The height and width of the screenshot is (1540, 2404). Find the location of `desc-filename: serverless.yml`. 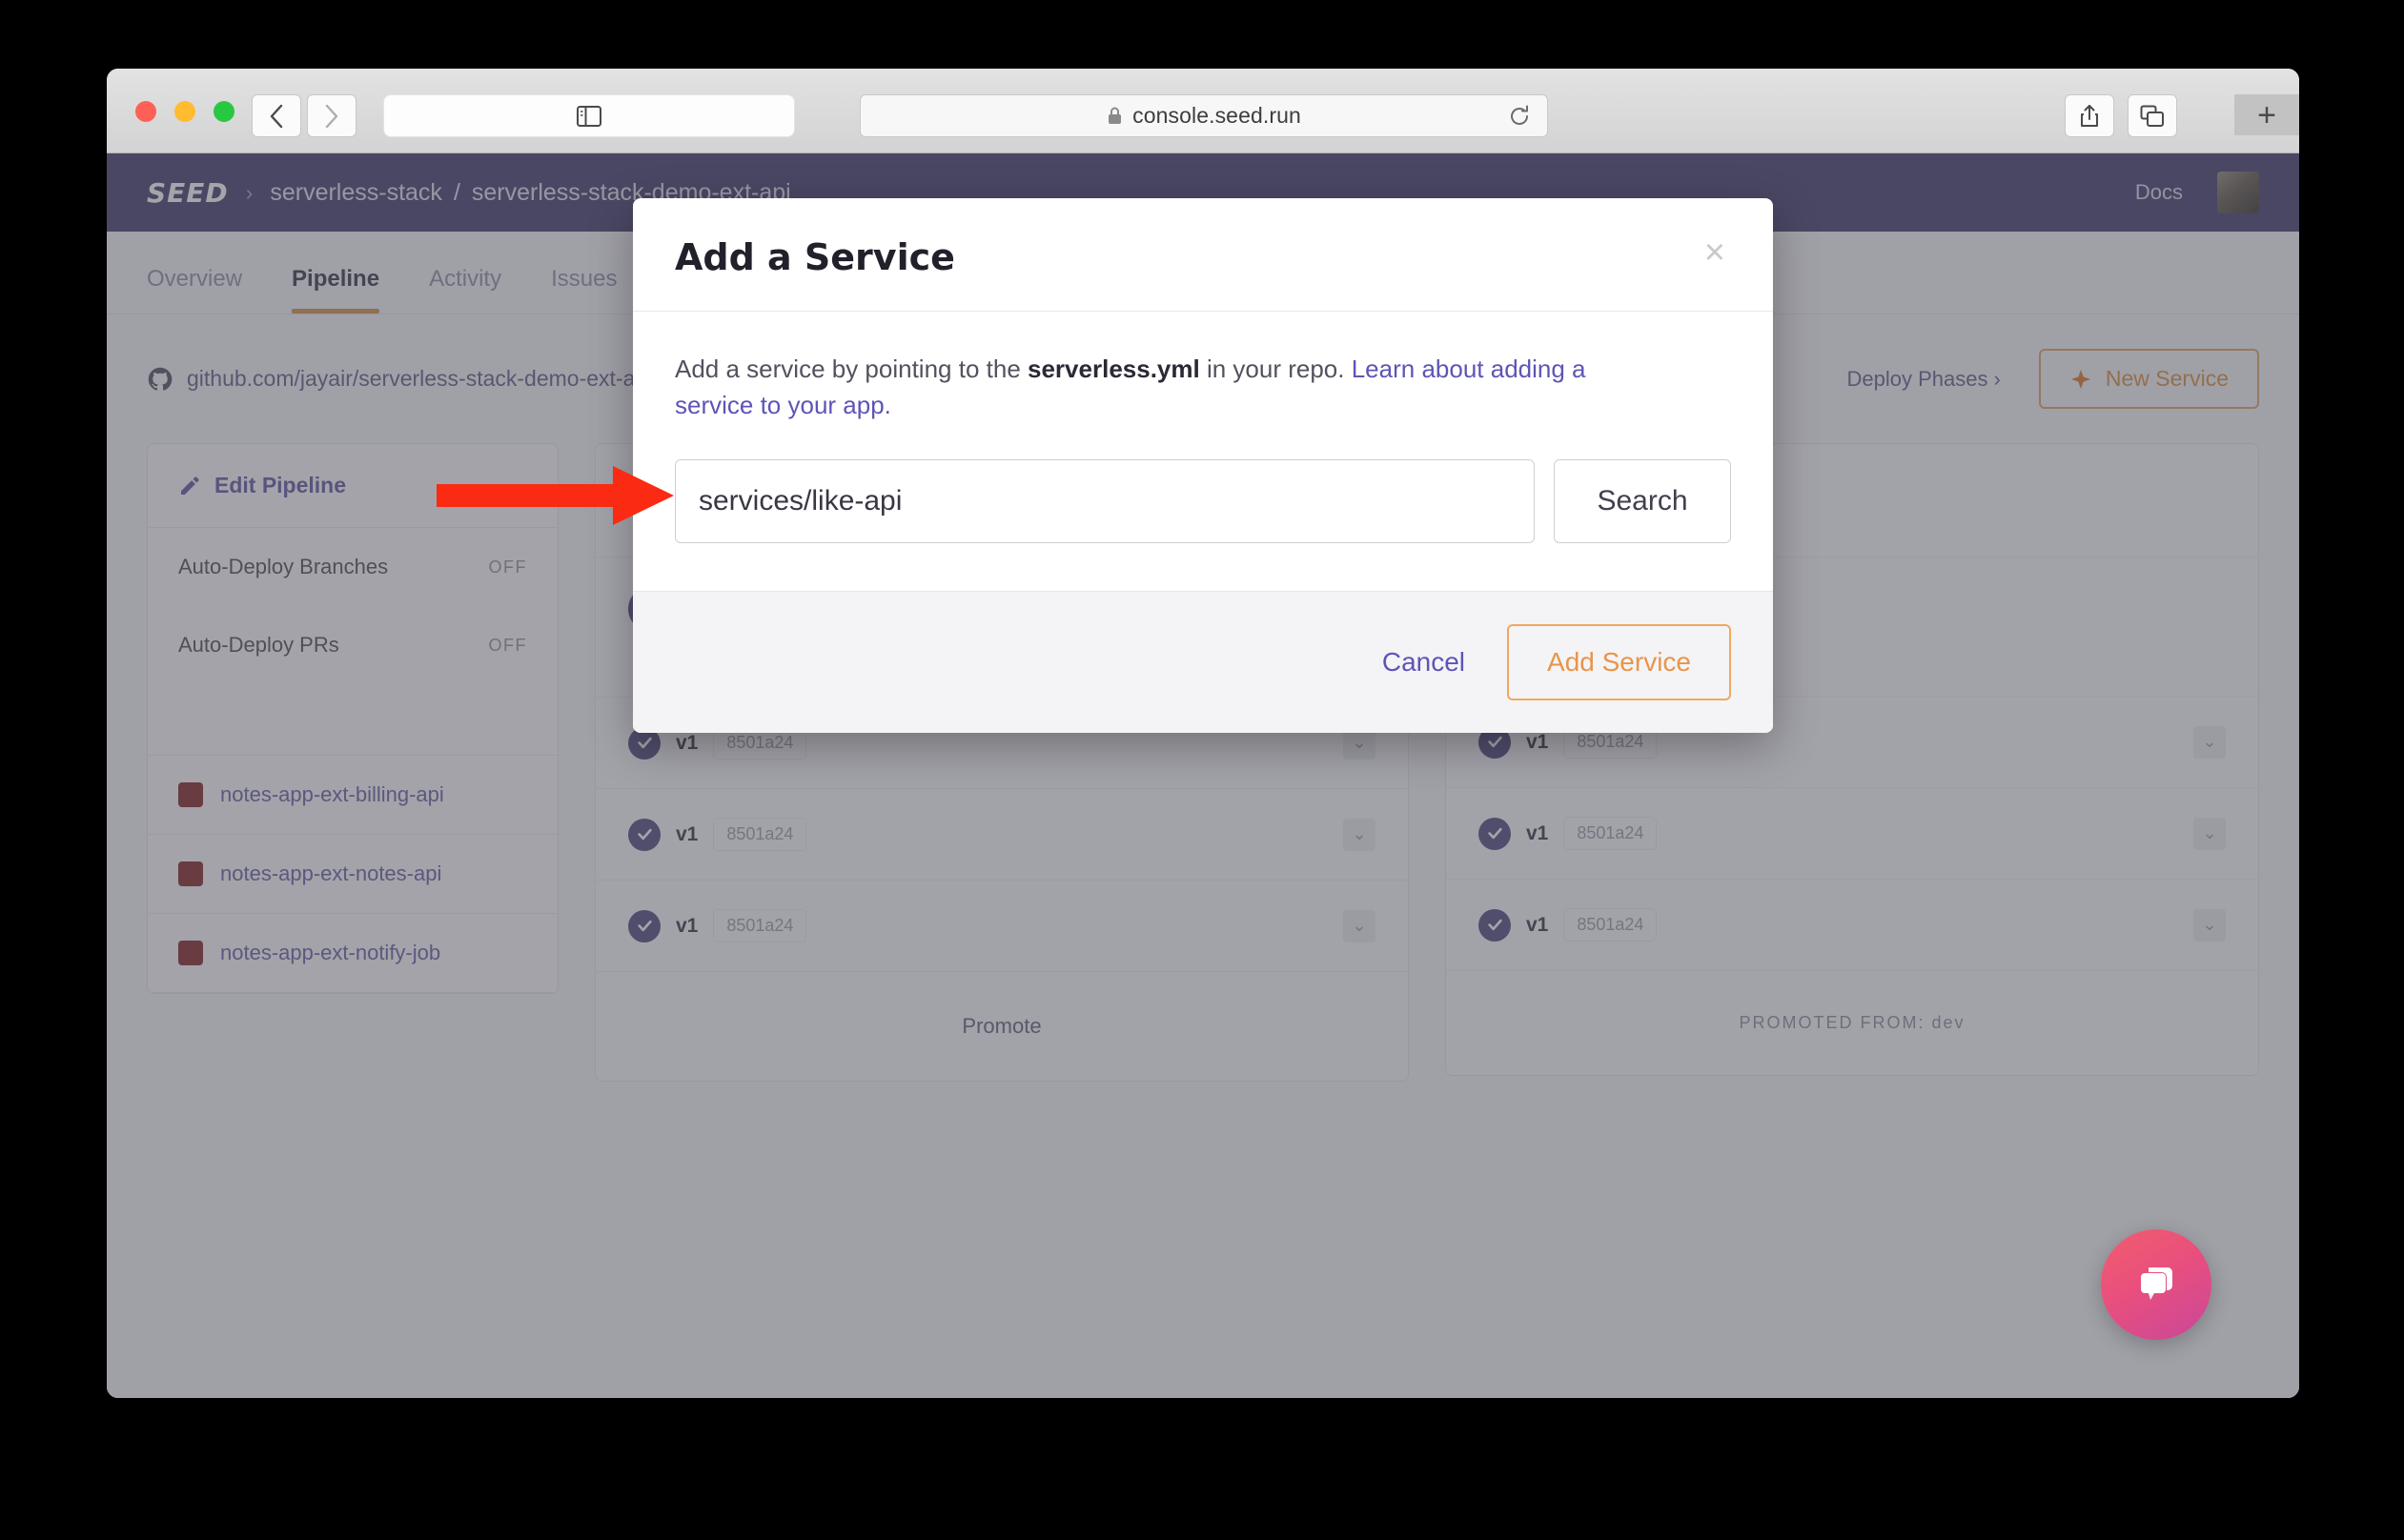

desc-filename: serverless.yml is located at coordinates (1114, 369).